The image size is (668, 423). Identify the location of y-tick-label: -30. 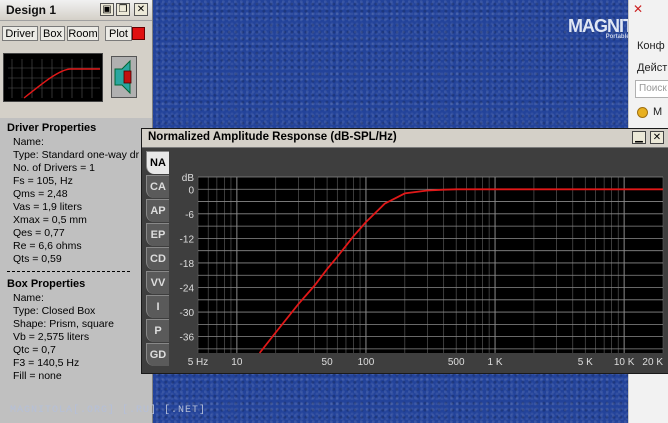
(187, 313).